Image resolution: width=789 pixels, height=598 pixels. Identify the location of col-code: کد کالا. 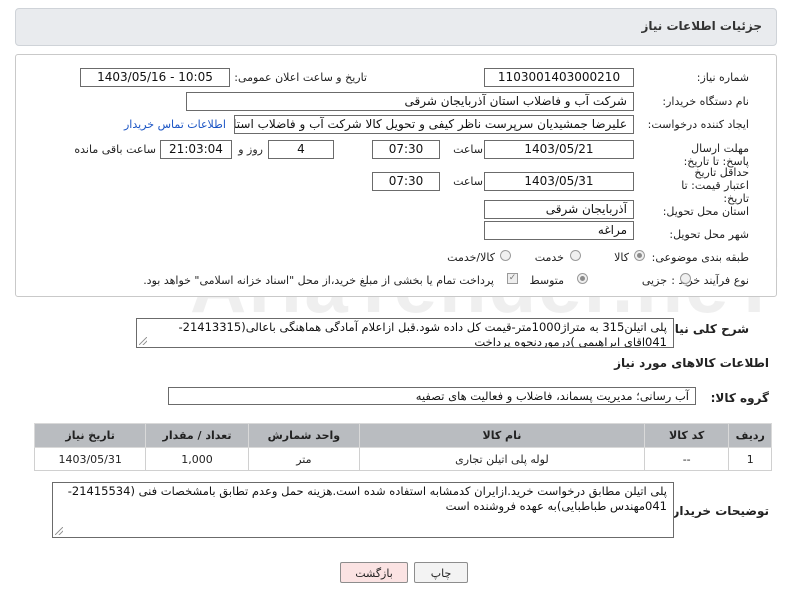
(686, 435).